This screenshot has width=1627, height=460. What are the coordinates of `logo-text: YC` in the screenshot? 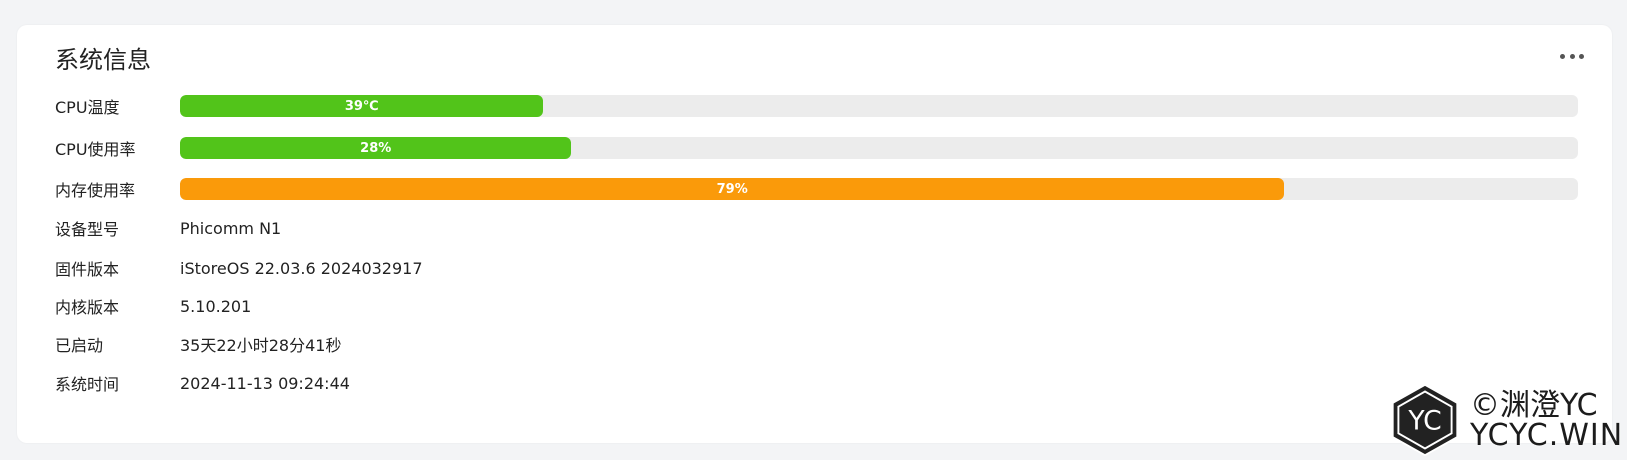 It's located at (1424, 421).